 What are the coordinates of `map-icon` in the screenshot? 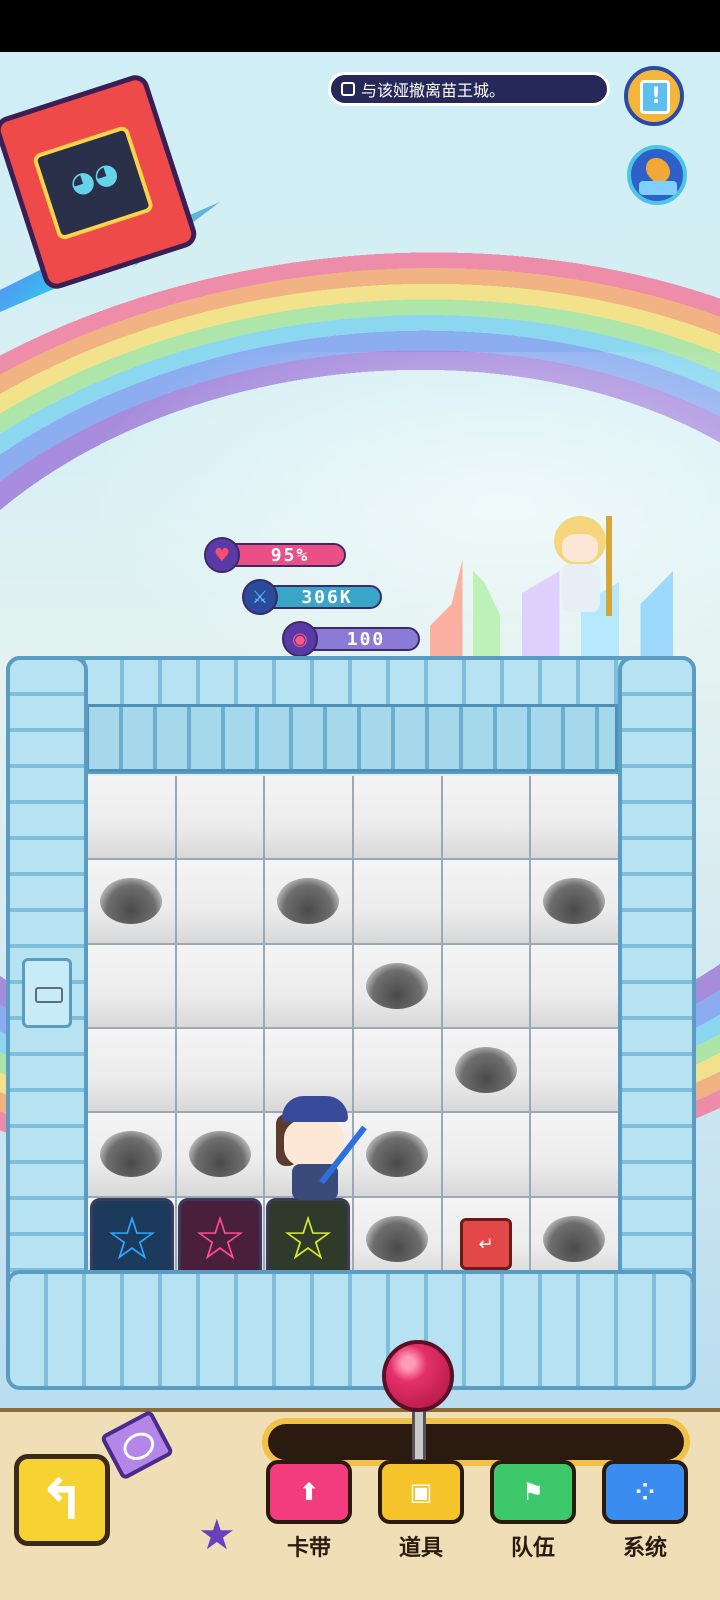 It's located at (658, 188).